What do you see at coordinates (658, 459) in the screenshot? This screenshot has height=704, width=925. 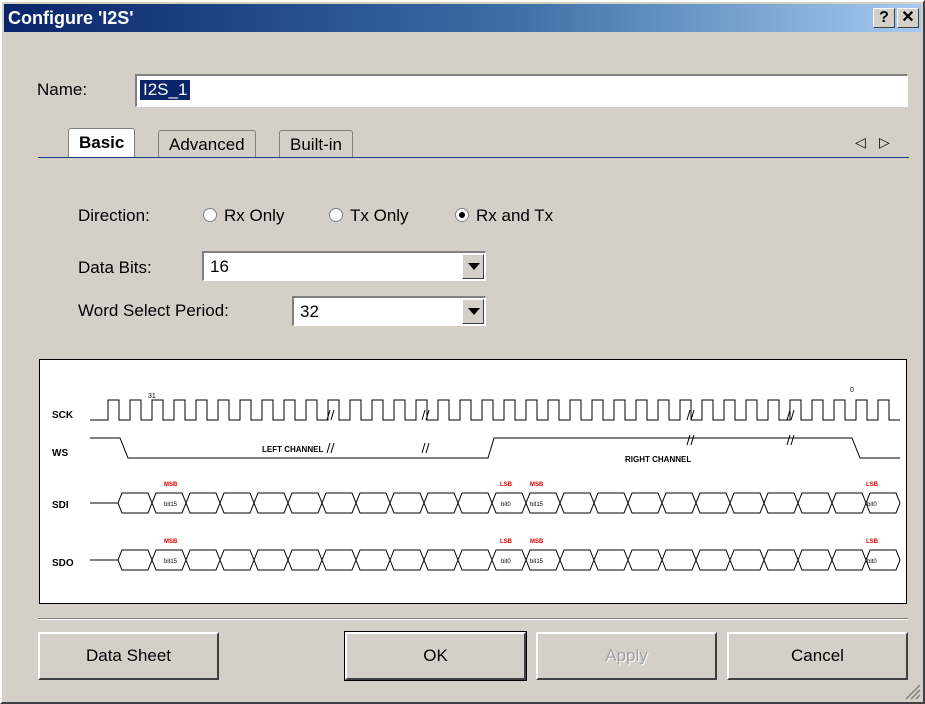 I see `right-channel-label: RIGHT CHANNEL` at bounding box center [658, 459].